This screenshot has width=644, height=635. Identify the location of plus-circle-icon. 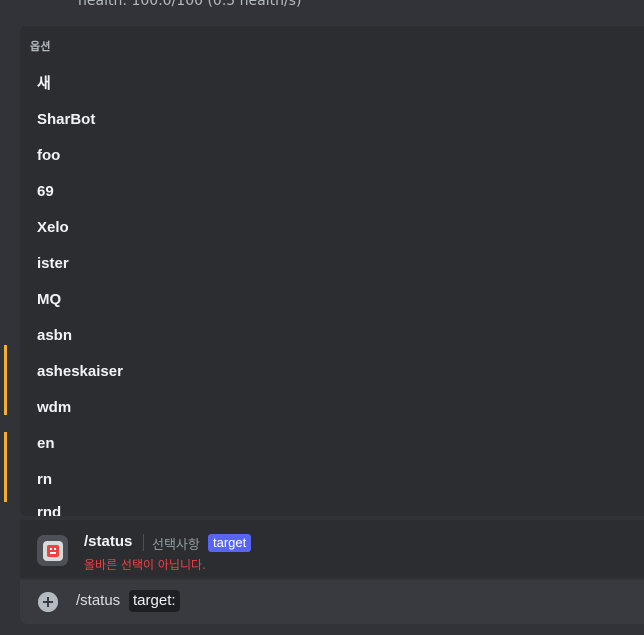
(48, 602).